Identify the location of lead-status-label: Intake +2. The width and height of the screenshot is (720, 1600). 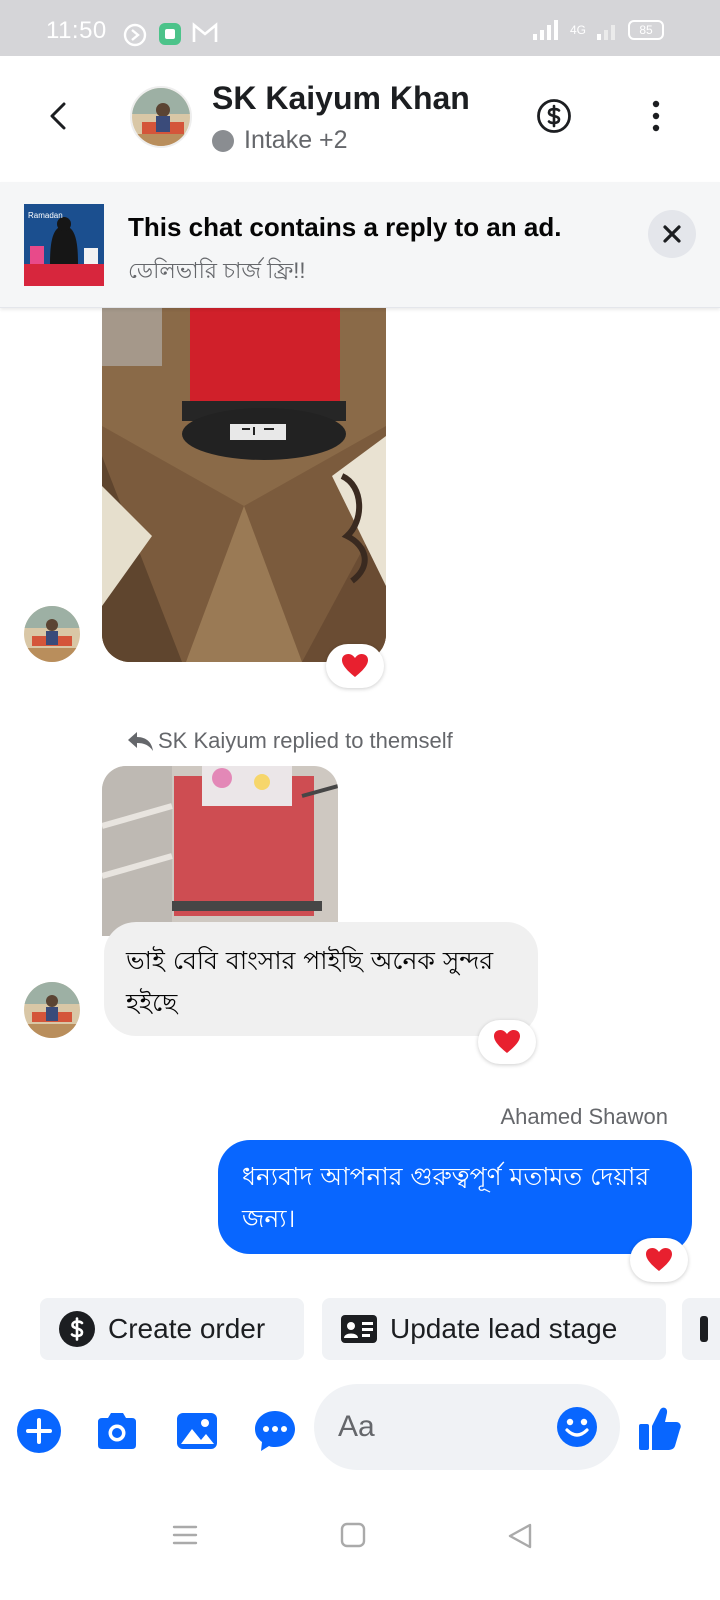
(296, 140).